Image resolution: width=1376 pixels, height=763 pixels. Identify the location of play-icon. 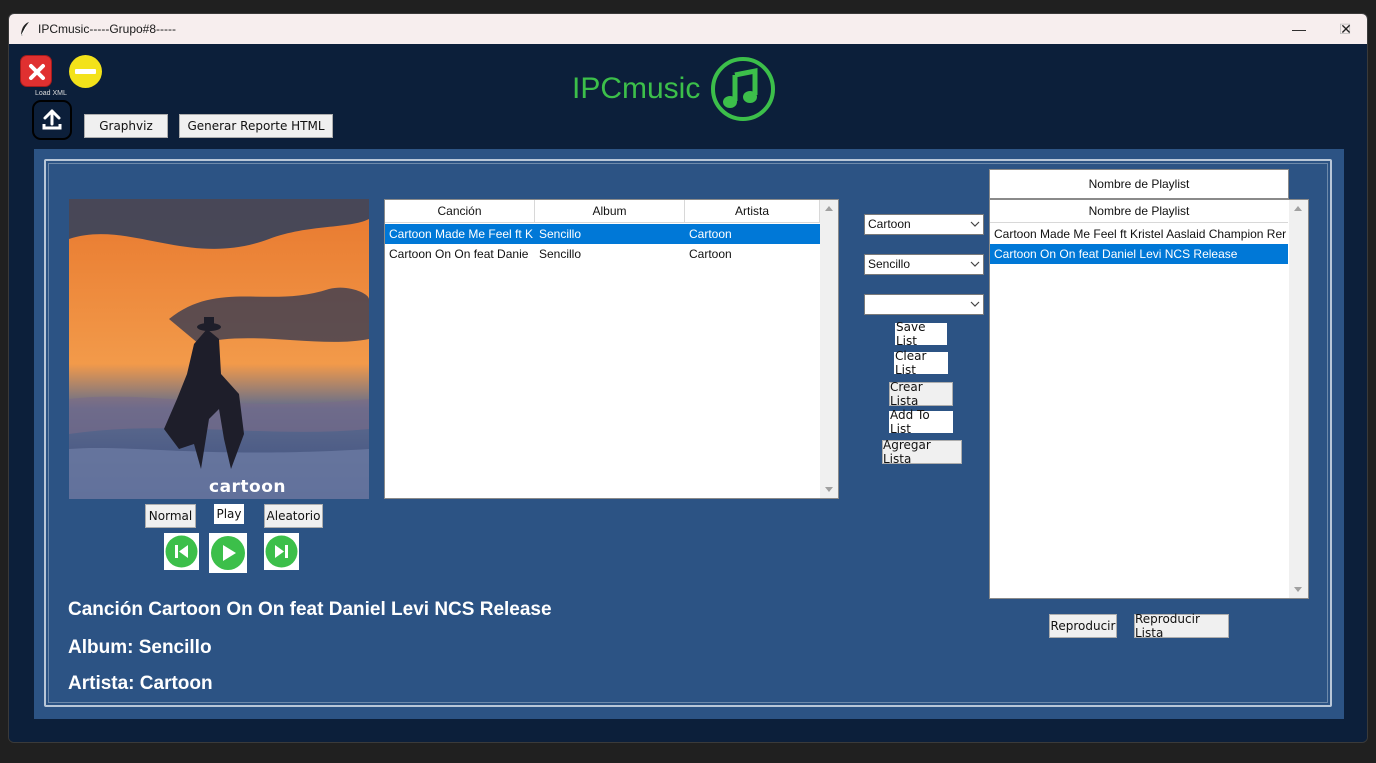
(228, 553).